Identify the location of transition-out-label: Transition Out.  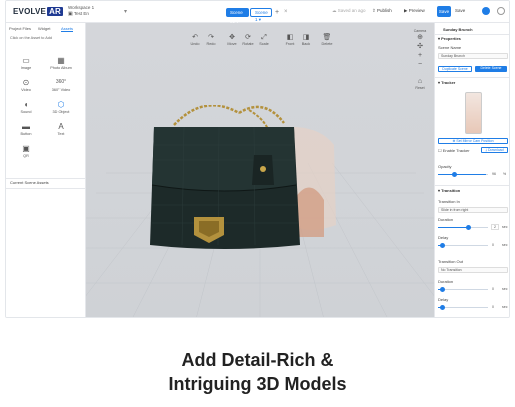
(450, 261).